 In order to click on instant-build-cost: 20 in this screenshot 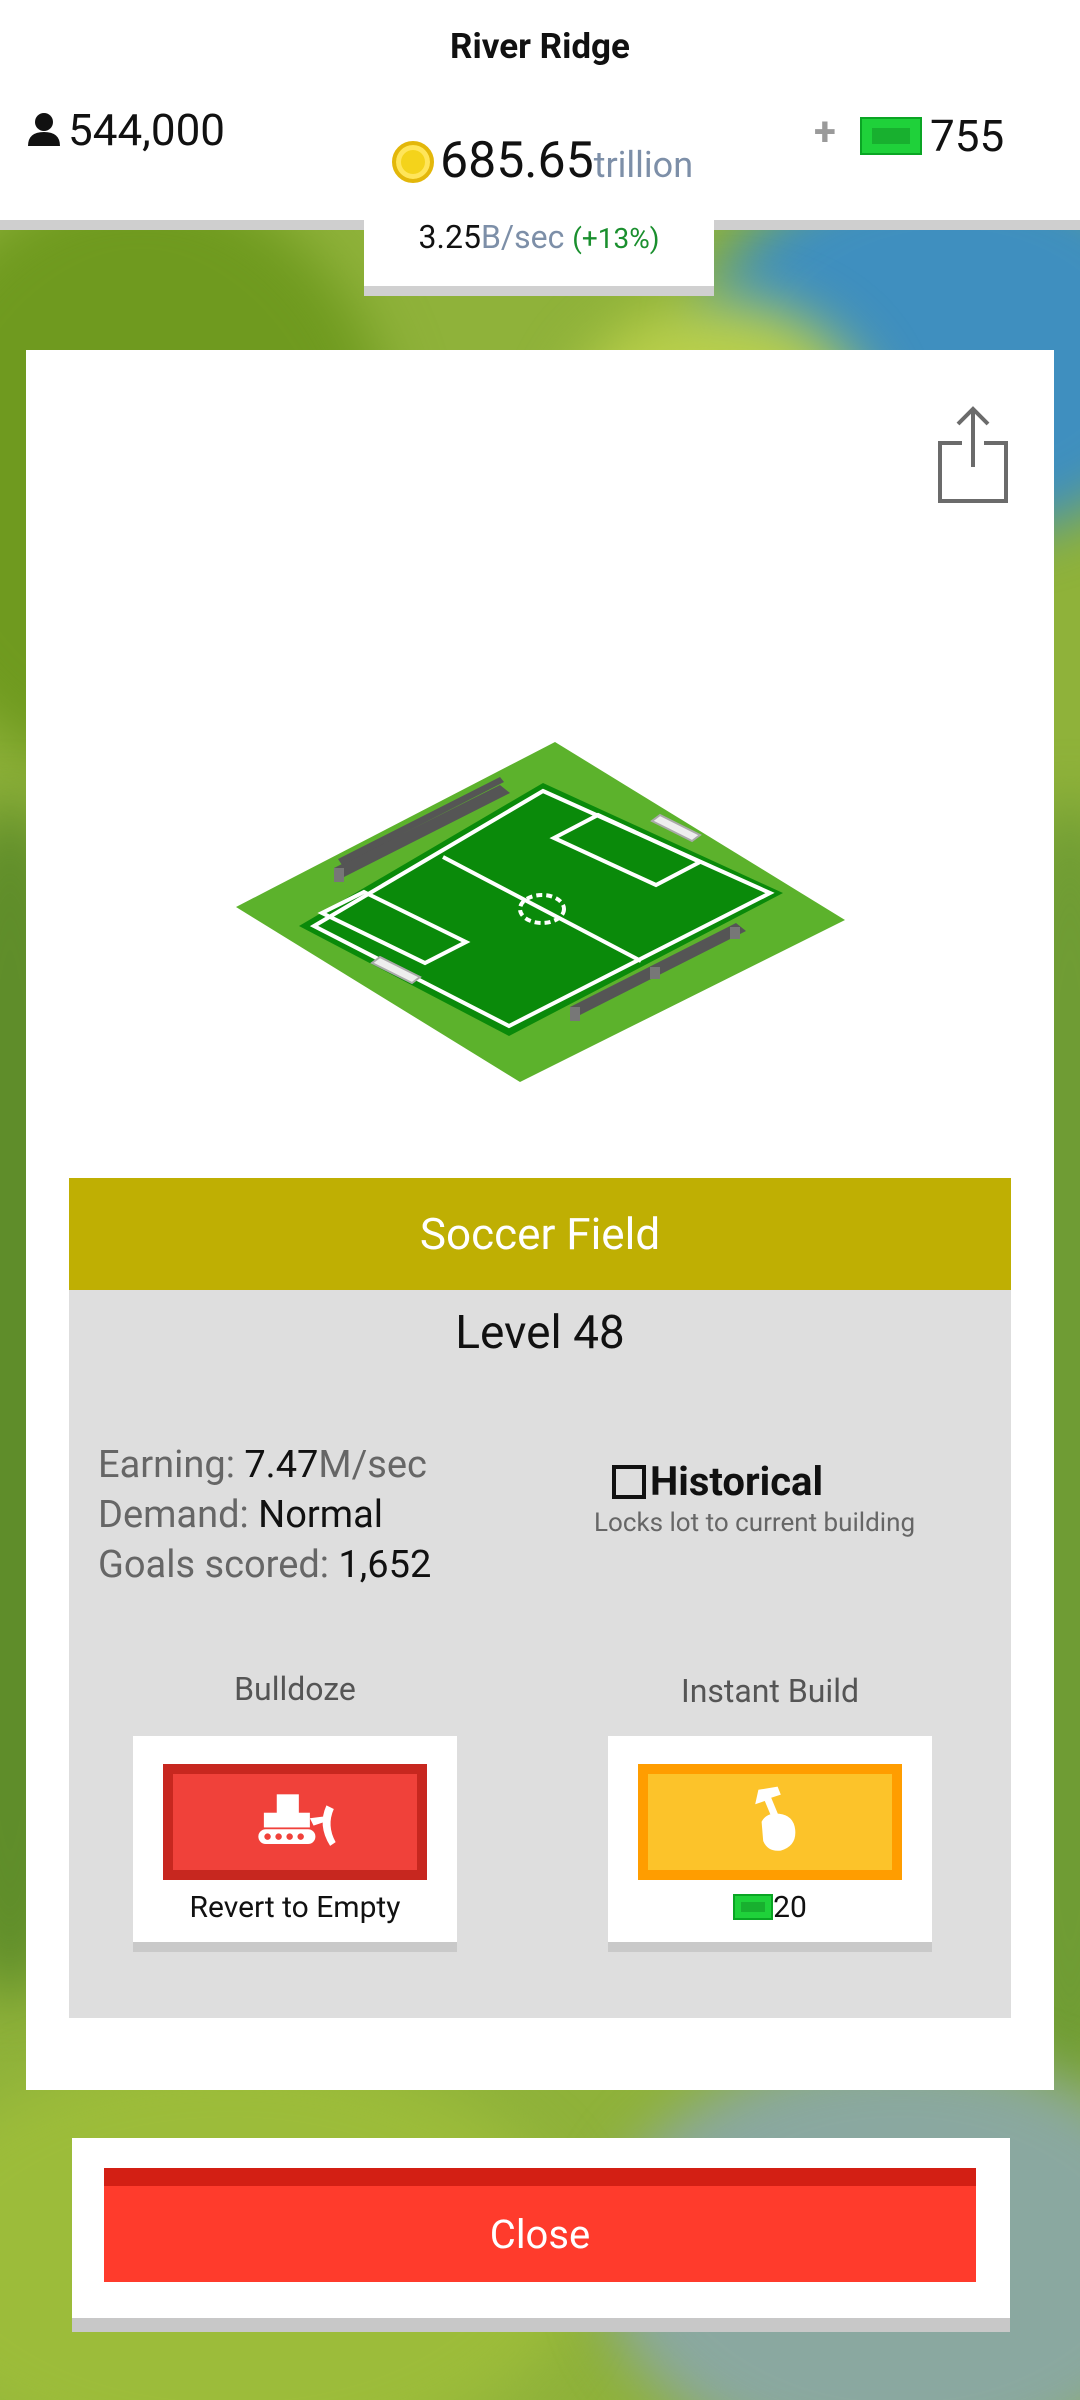, I will do `click(770, 1907)`.